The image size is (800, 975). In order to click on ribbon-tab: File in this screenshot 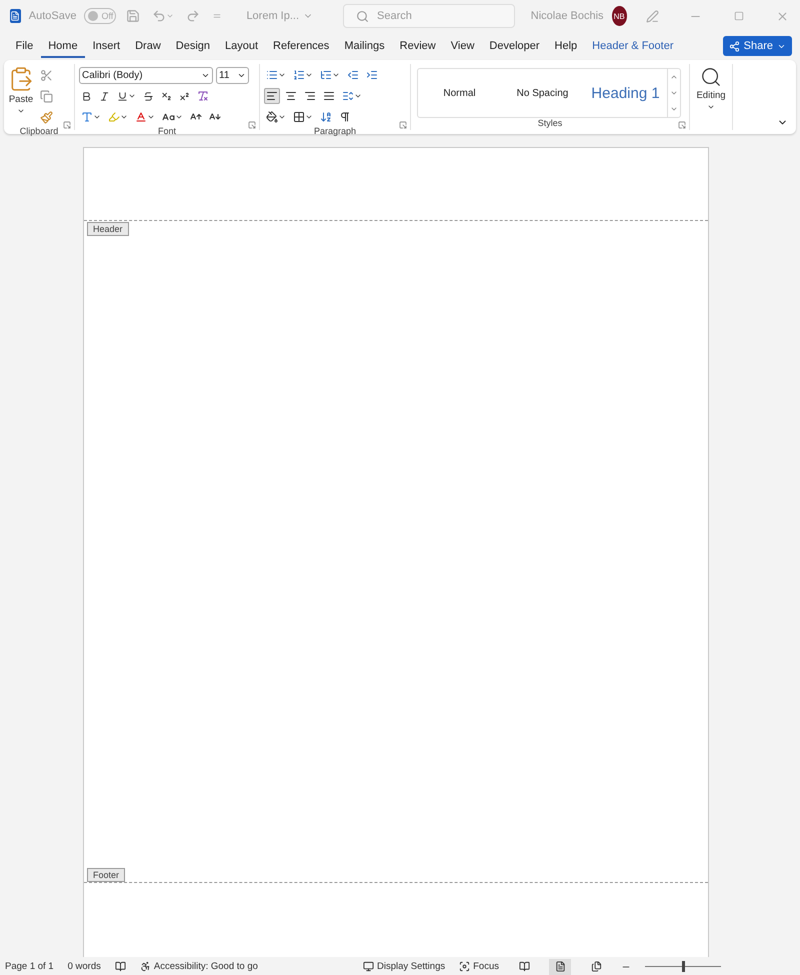, I will do `click(24, 46)`.